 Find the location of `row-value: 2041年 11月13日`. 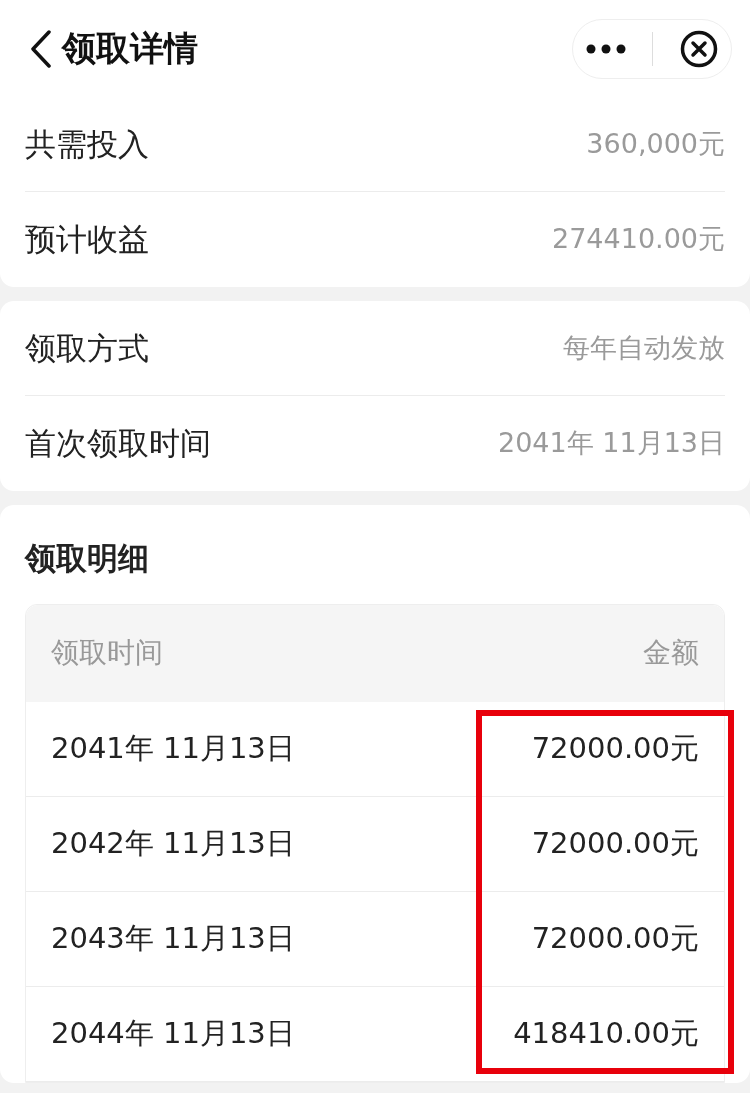

row-value: 2041年 11月13日 is located at coordinates (611, 443).